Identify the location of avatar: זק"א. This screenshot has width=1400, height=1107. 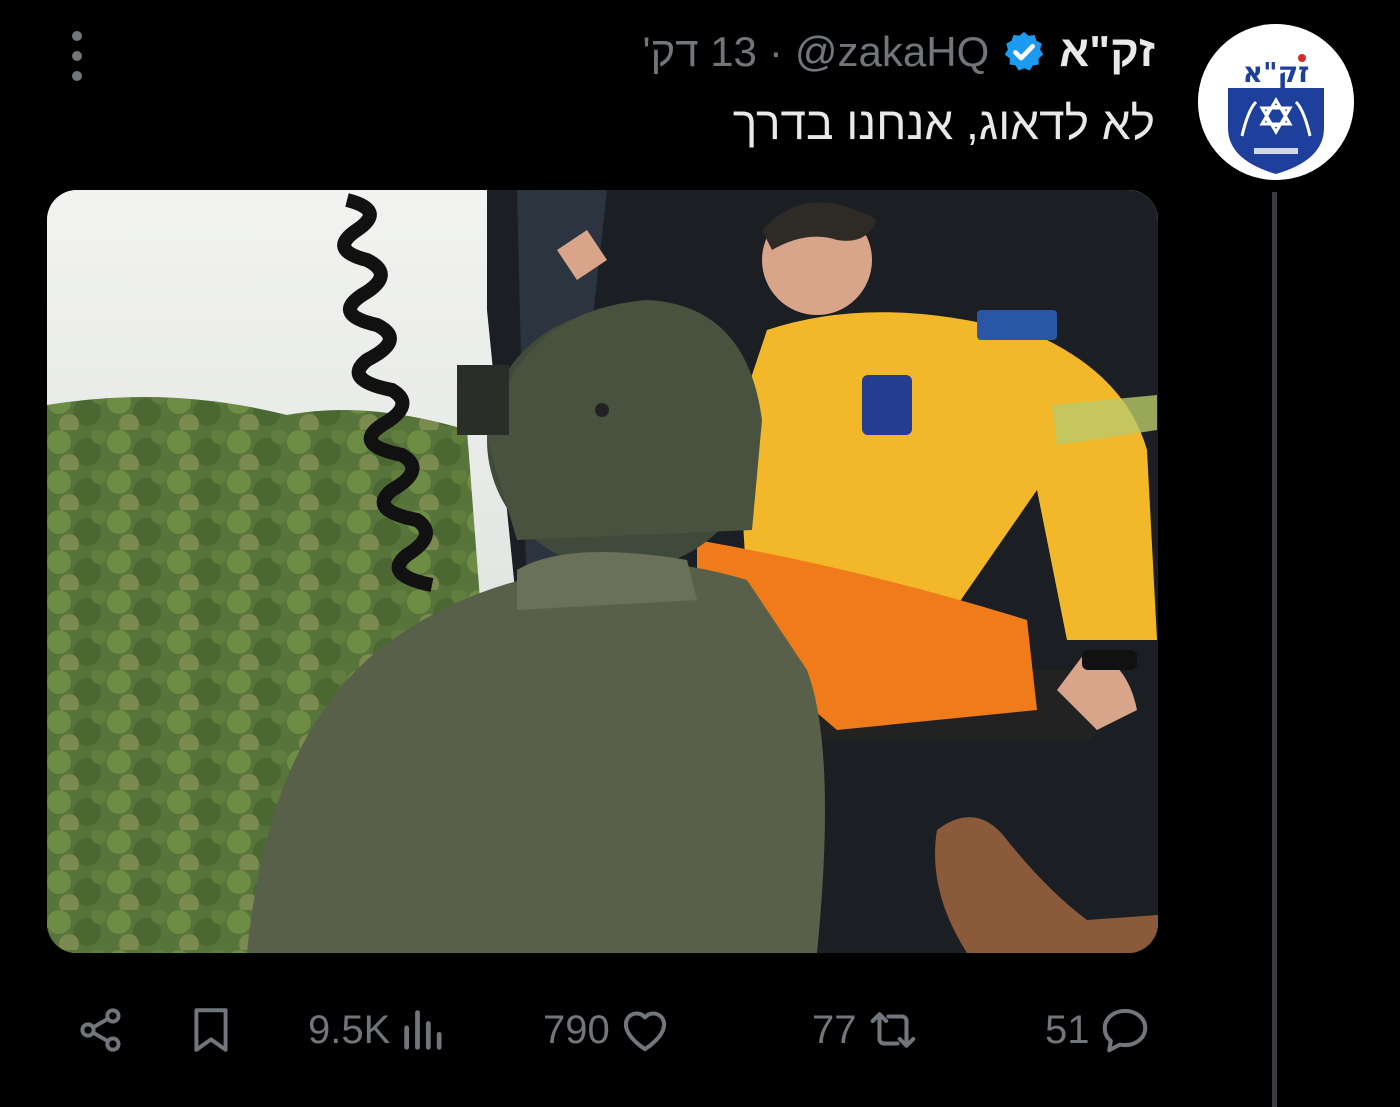
(1276, 102).